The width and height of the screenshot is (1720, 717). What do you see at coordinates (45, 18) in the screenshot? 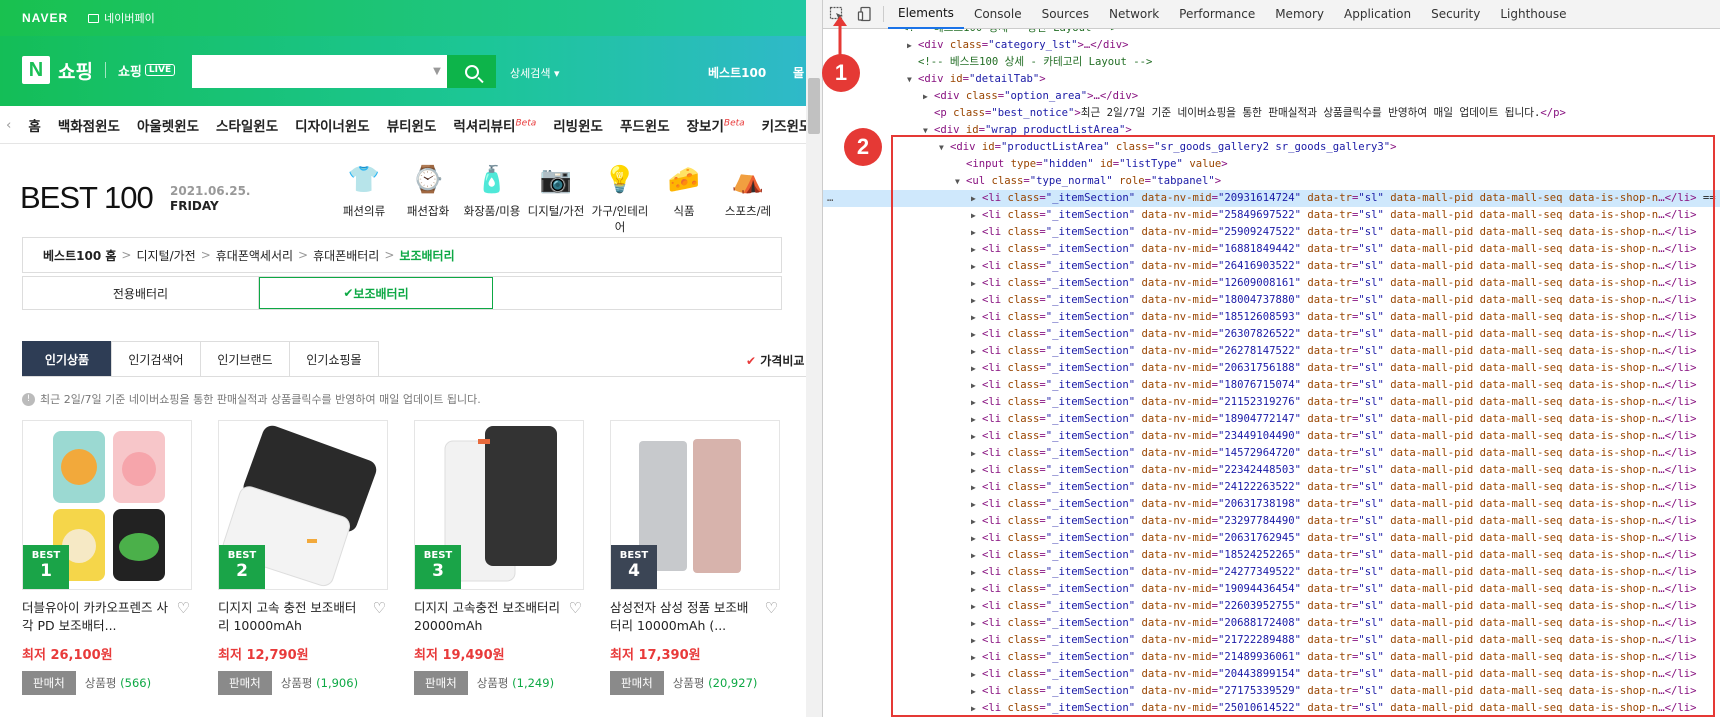
I see `naver-logo: NAVER` at bounding box center [45, 18].